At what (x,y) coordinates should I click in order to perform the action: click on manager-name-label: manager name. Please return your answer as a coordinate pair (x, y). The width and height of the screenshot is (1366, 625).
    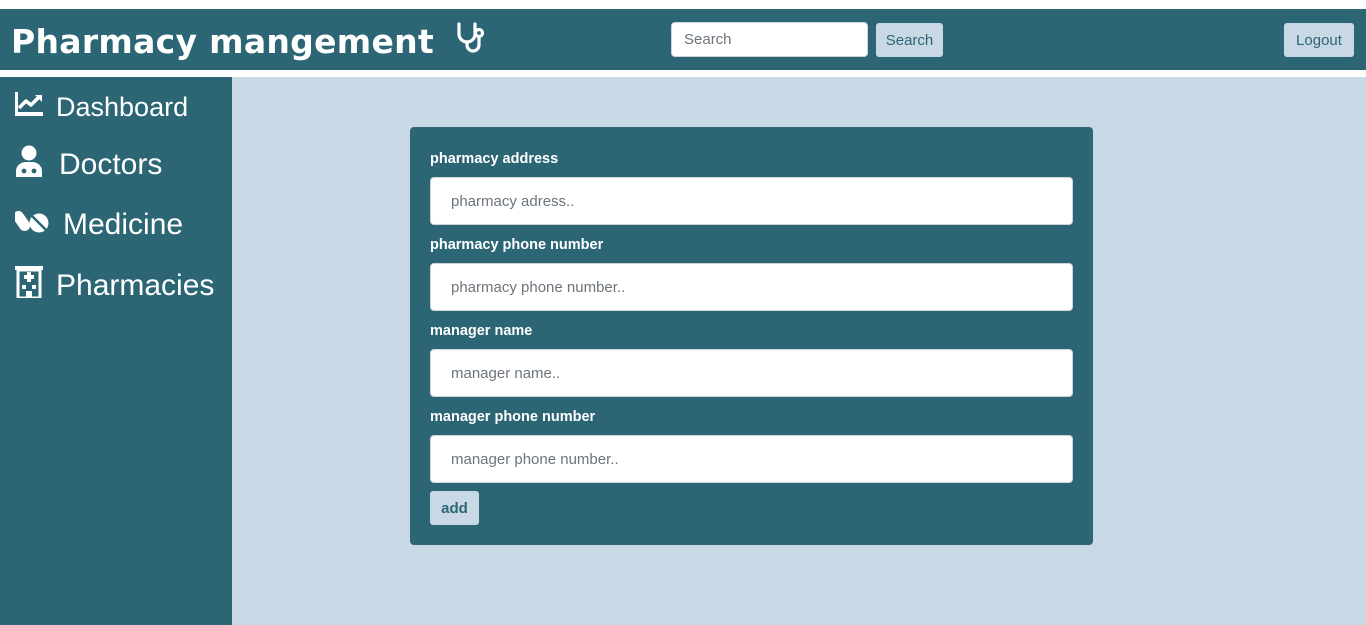
    Looking at the image, I should click on (481, 331).